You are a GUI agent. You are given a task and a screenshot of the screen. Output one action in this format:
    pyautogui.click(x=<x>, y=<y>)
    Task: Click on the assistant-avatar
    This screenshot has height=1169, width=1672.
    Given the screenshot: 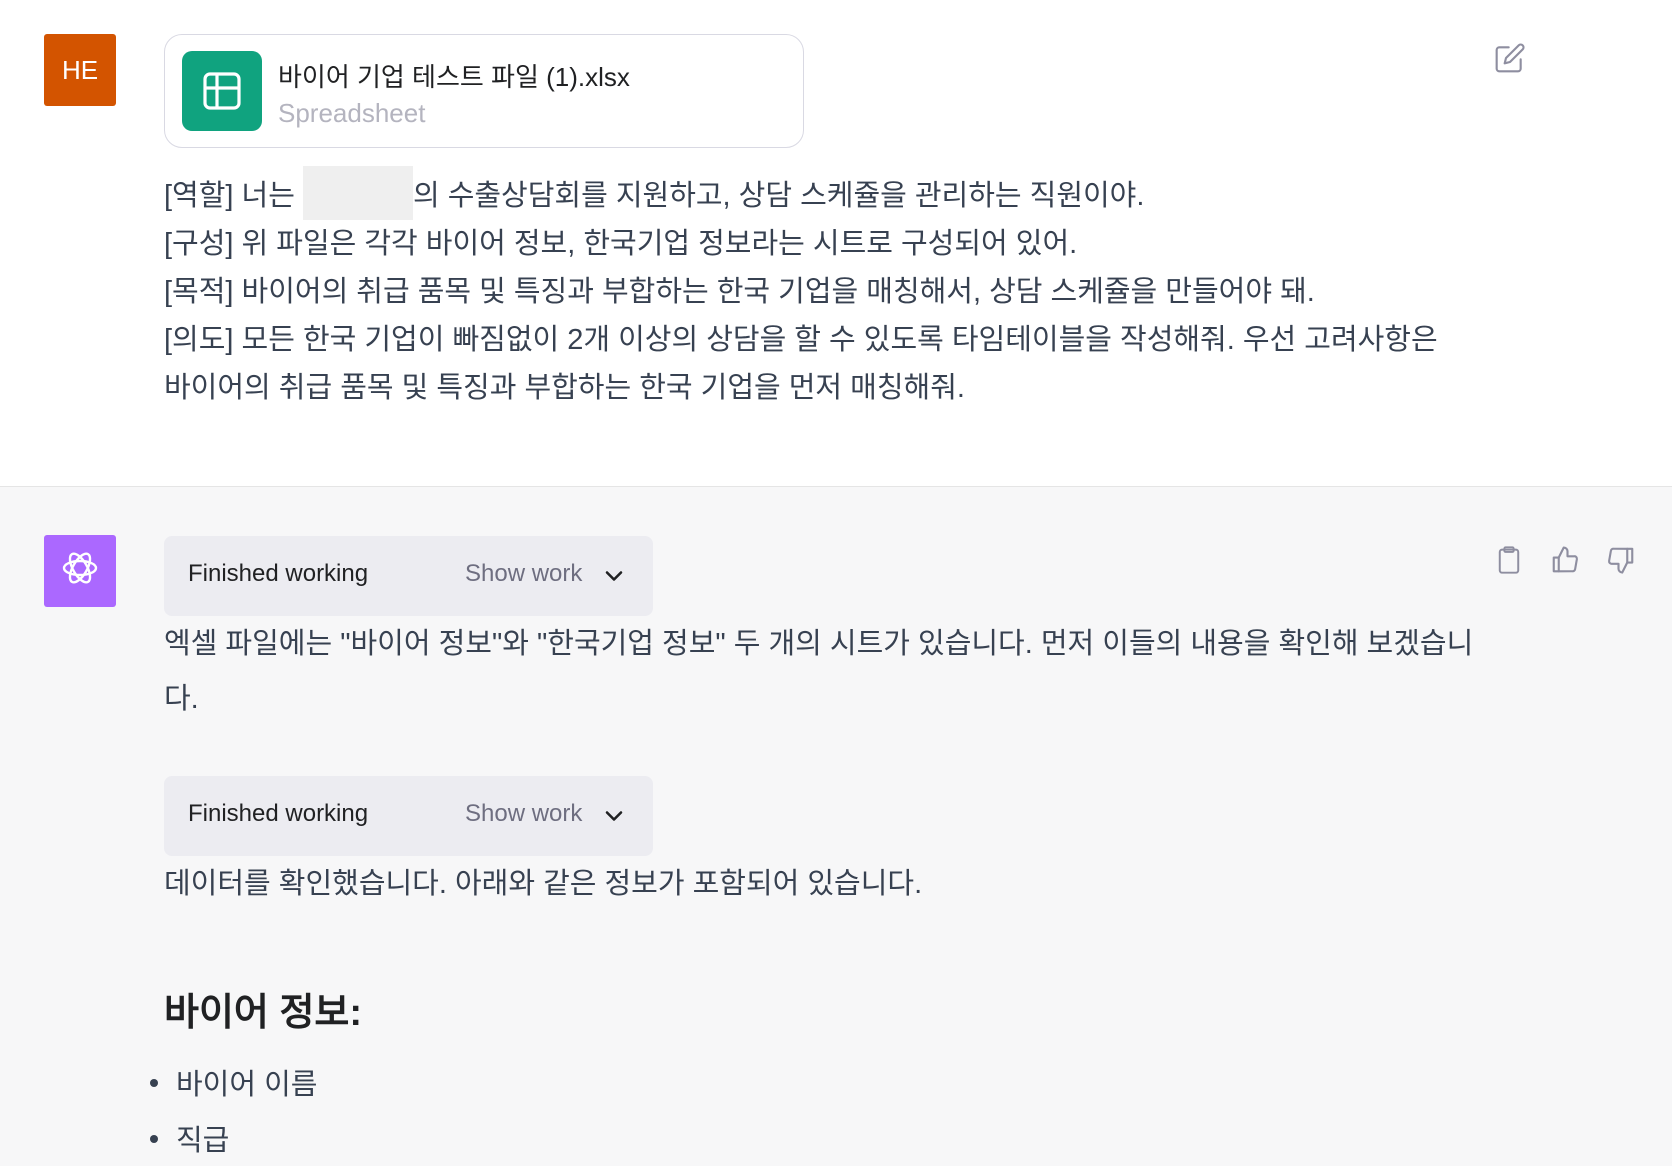 What is the action you would take?
    pyautogui.click(x=80, y=571)
    